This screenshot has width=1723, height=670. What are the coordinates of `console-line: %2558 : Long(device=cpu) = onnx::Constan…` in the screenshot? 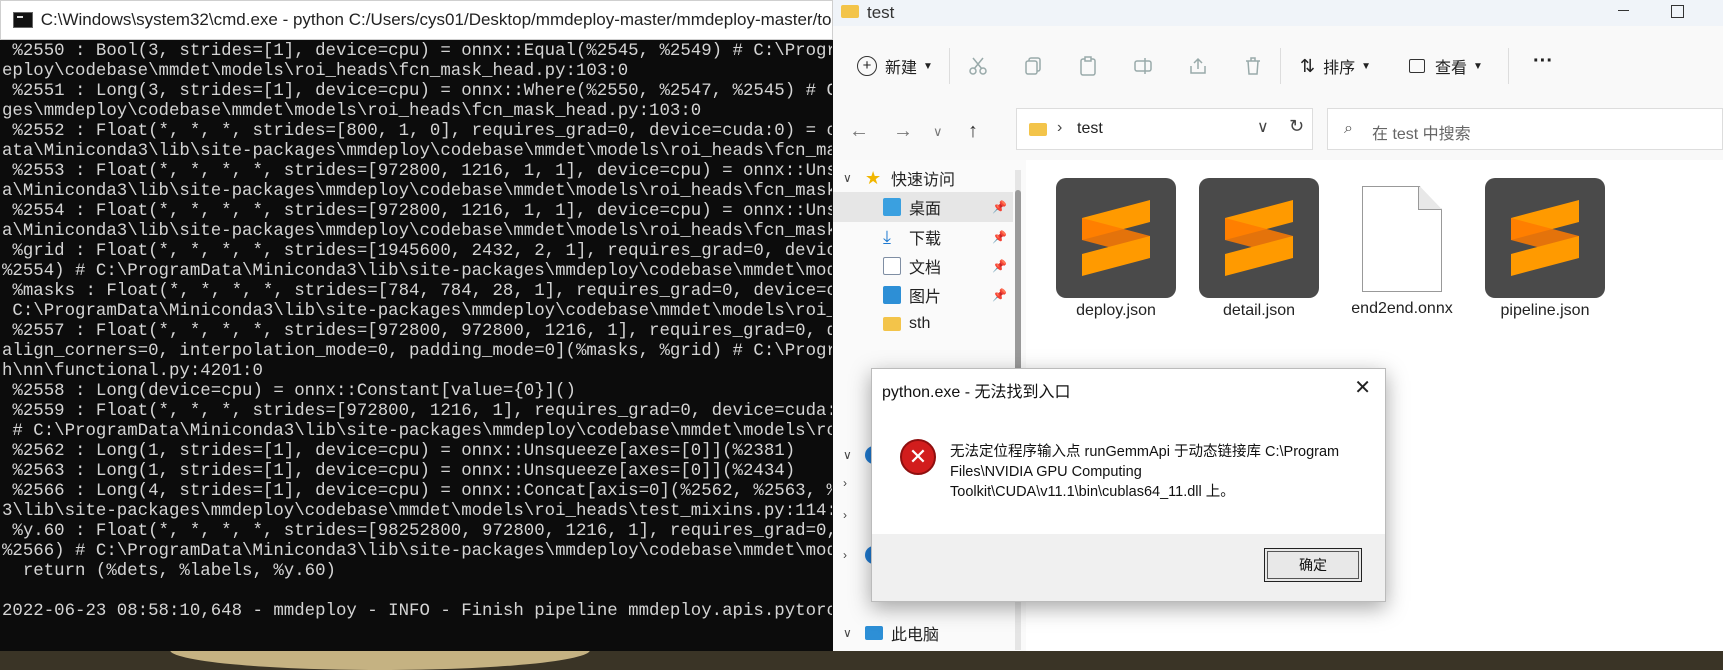 It's located at (289, 391).